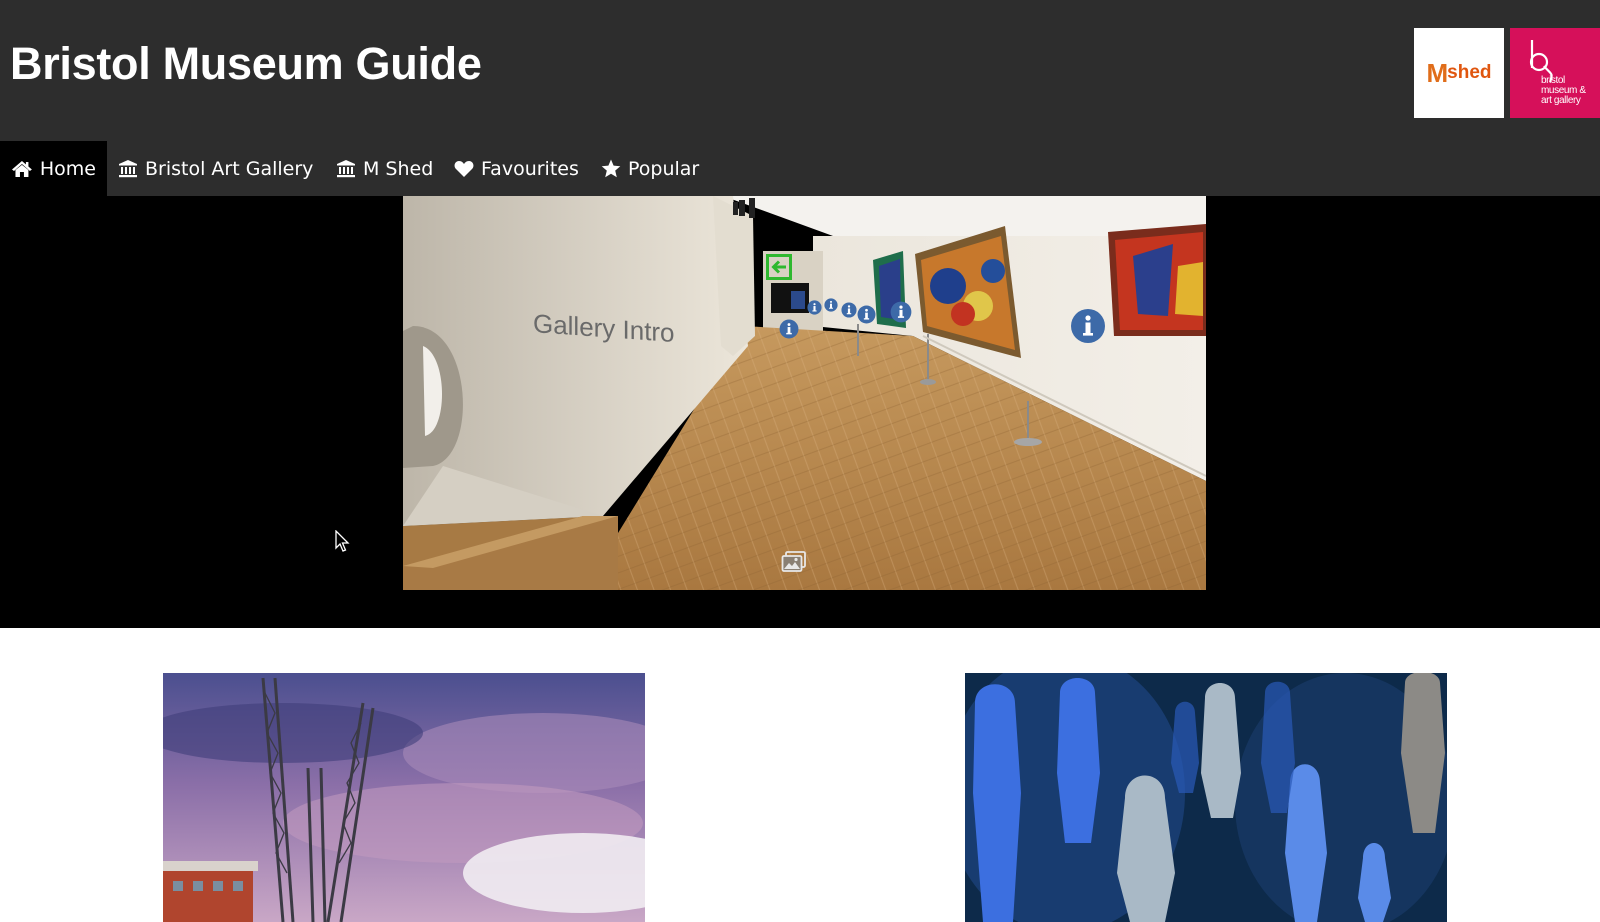 This screenshot has height=922, width=1600. What do you see at coordinates (1555, 73) in the screenshot?
I see `bristol-museum-logo: bristol museum & art gallery` at bounding box center [1555, 73].